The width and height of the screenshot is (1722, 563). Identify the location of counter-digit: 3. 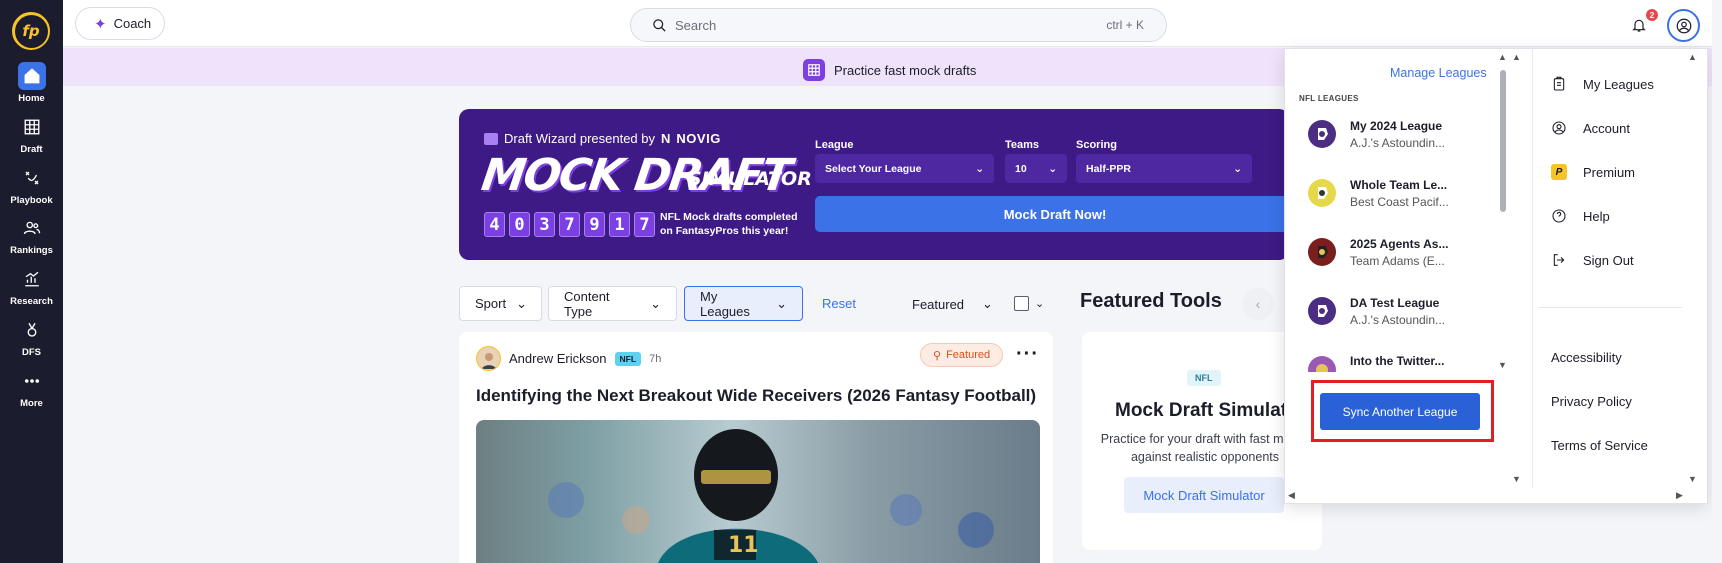
(544, 224).